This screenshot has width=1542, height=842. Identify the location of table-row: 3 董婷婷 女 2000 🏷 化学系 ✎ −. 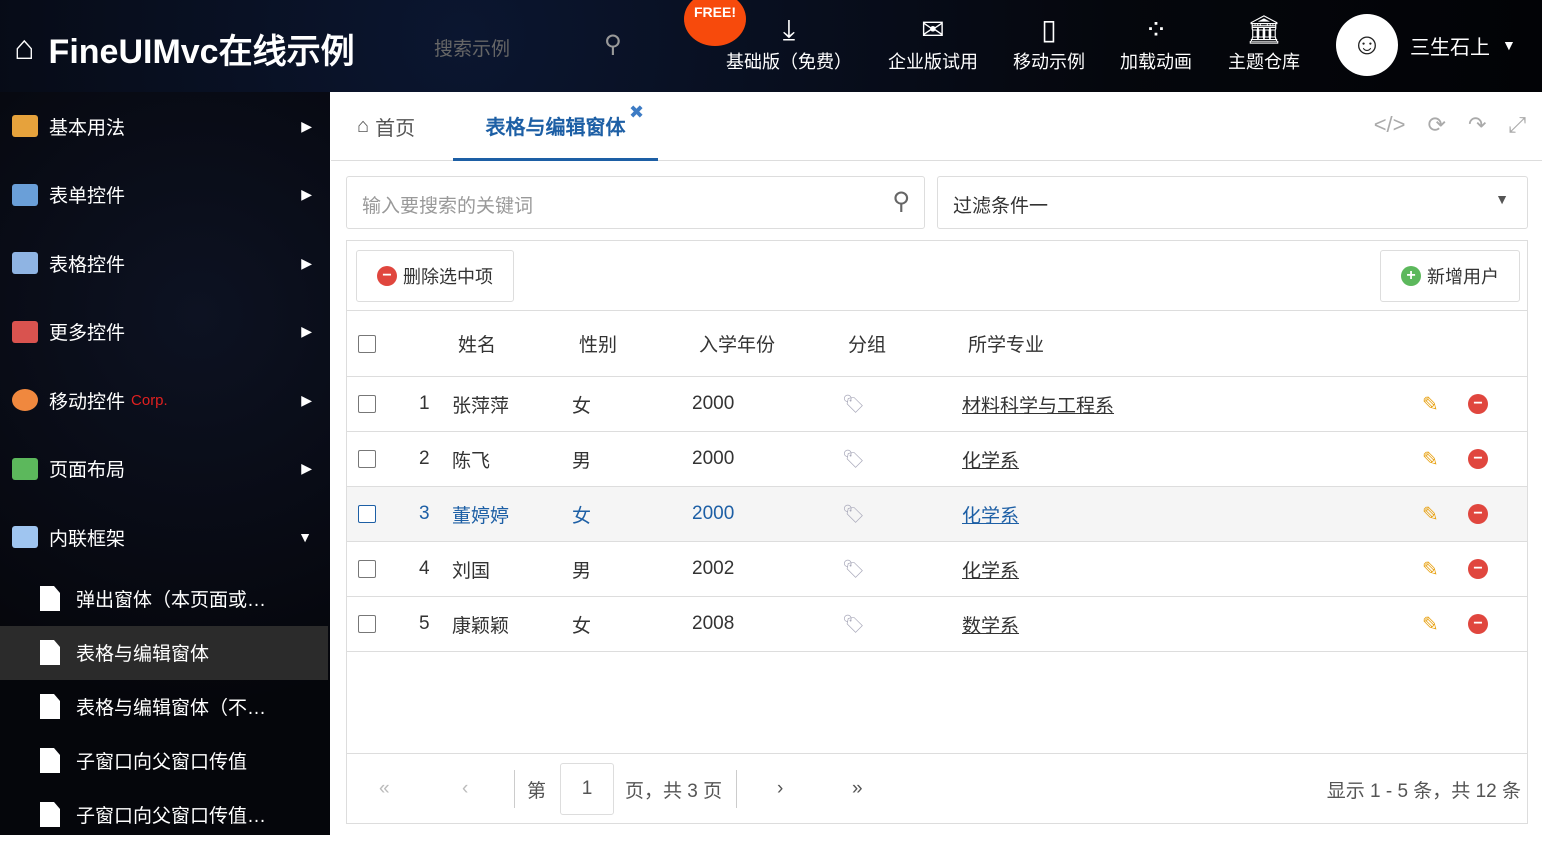
(937, 514).